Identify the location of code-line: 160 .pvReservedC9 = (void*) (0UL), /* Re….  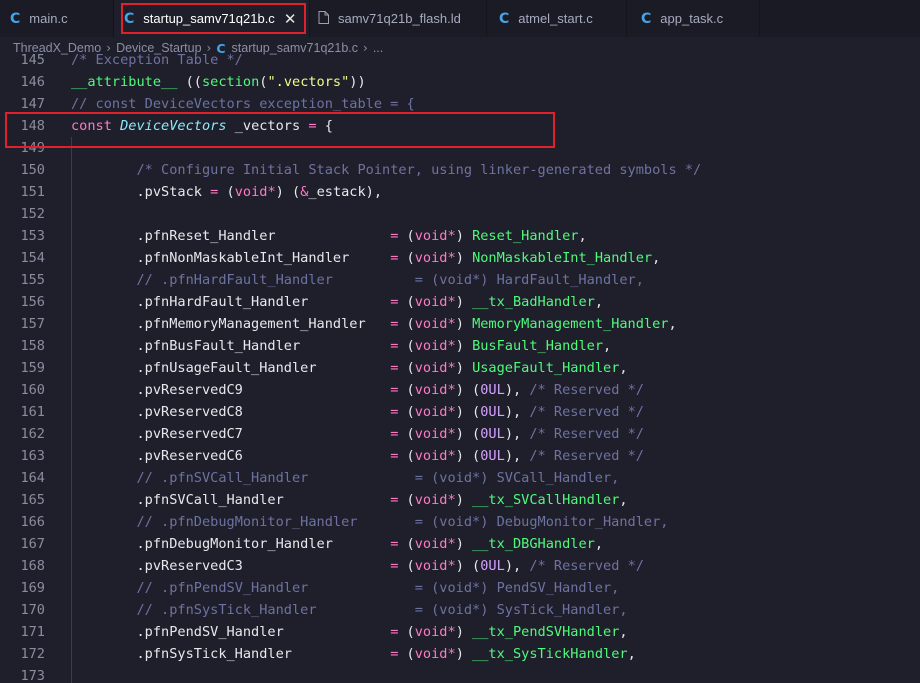
(460, 390).